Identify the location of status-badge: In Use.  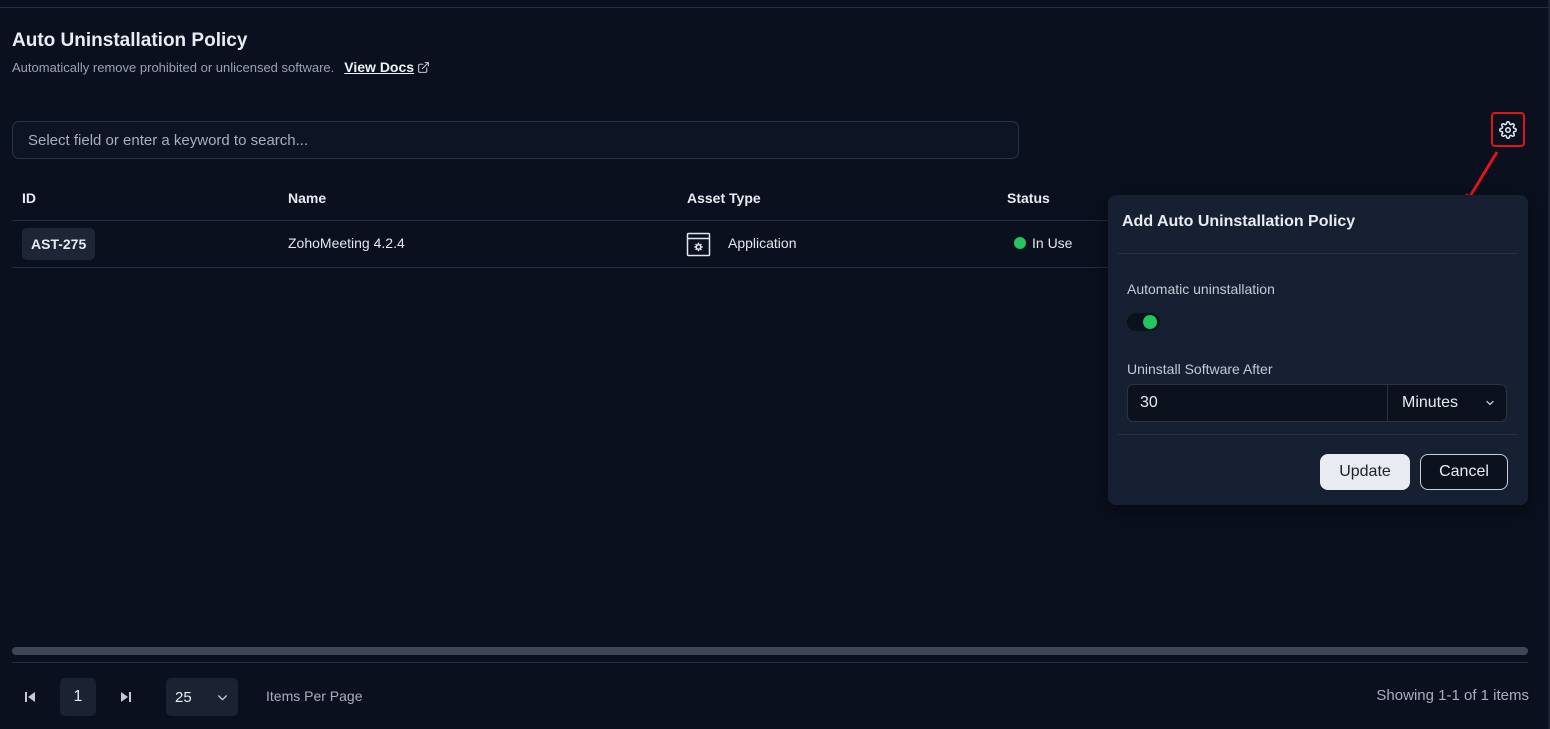
(1043, 243).